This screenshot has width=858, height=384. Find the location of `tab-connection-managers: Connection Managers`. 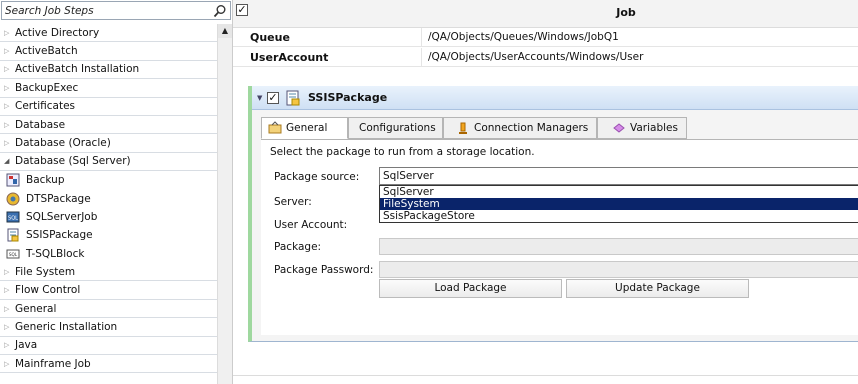

tab-connection-managers: Connection Managers is located at coordinates (520, 128).